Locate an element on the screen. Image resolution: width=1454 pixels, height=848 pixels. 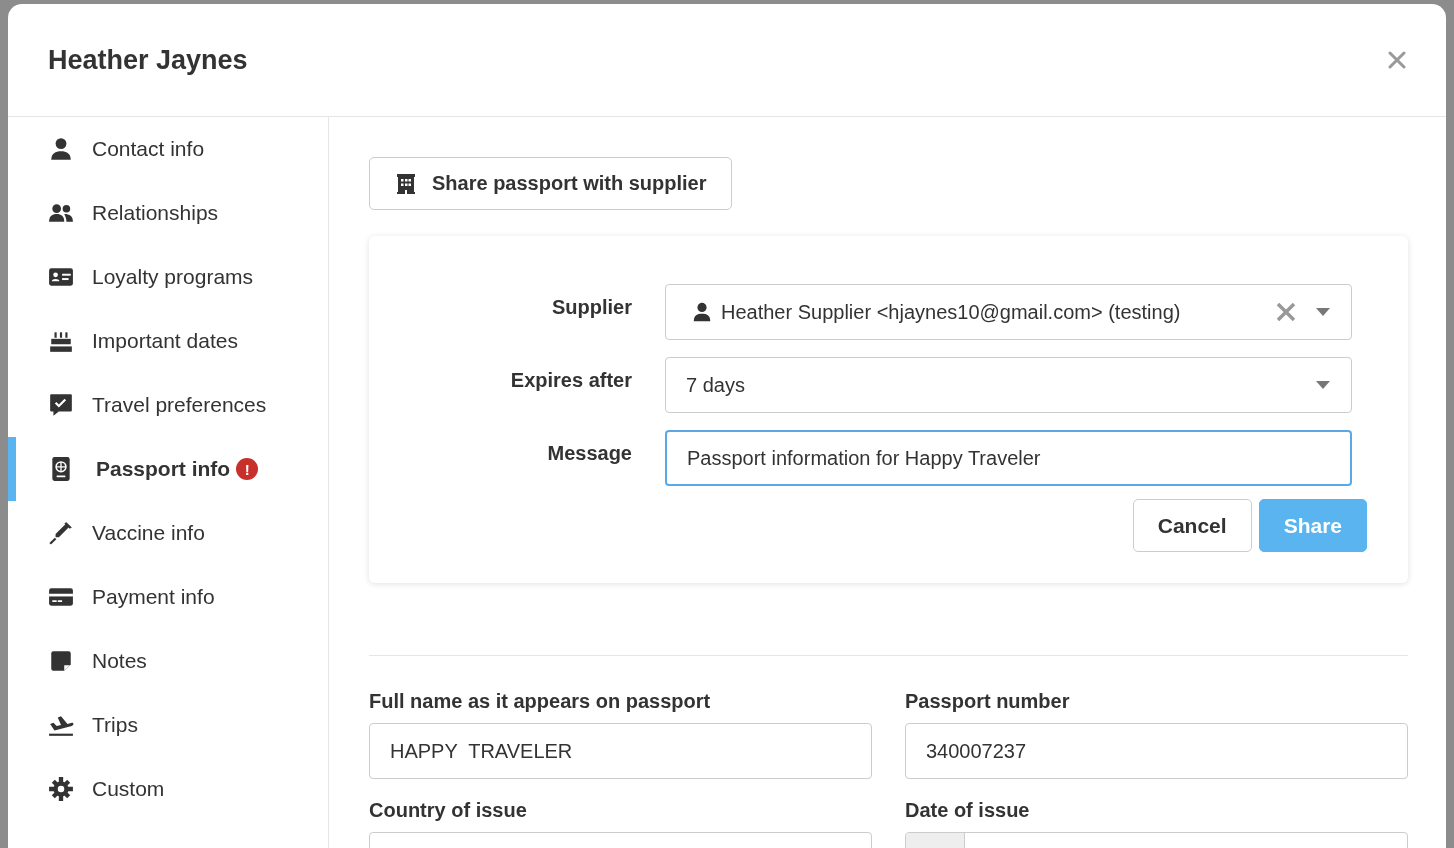
field-label: Country of issue is located at coordinates (448, 810).